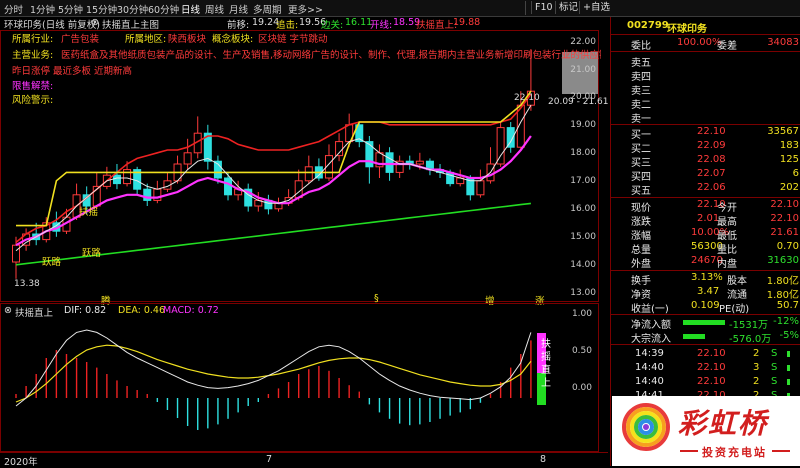 Image resolution: width=800 pixels, height=468 pixels. What do you see at coordinates (648, 25) in the screenshot?
I see `stock-code: 002799` at bounding box center [648, 25].